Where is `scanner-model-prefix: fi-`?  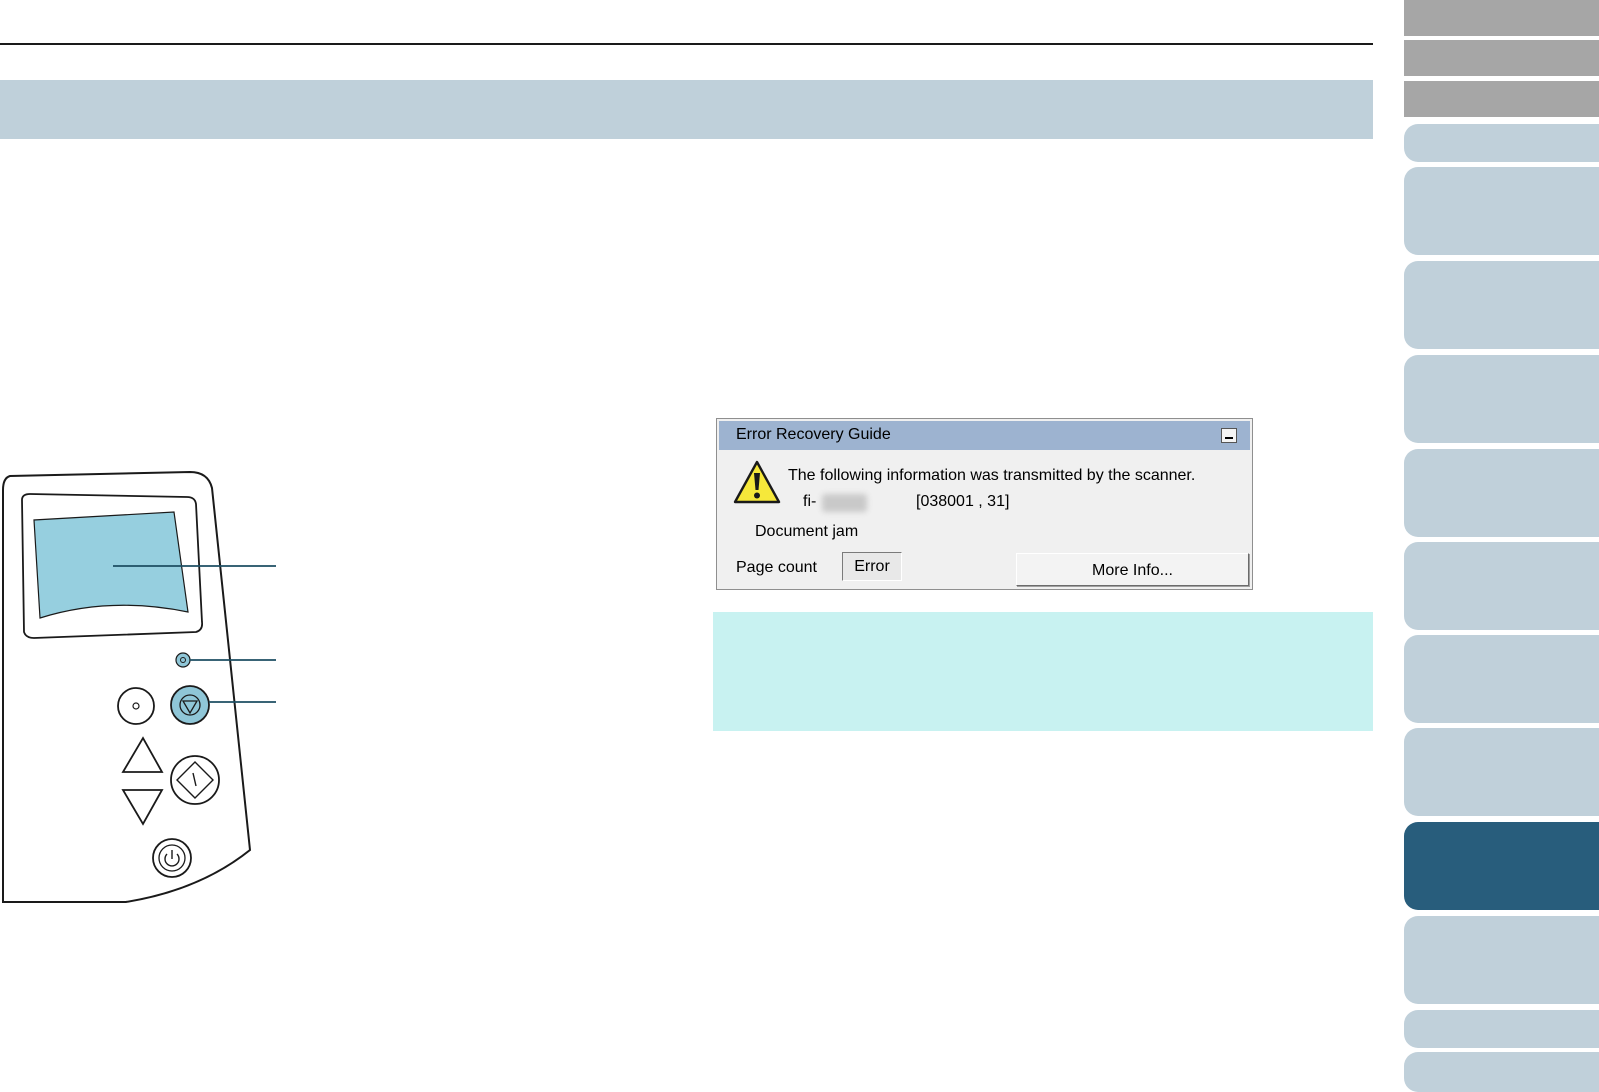 scanner-model-prefix: fi- is located at coordinates (810, 501).